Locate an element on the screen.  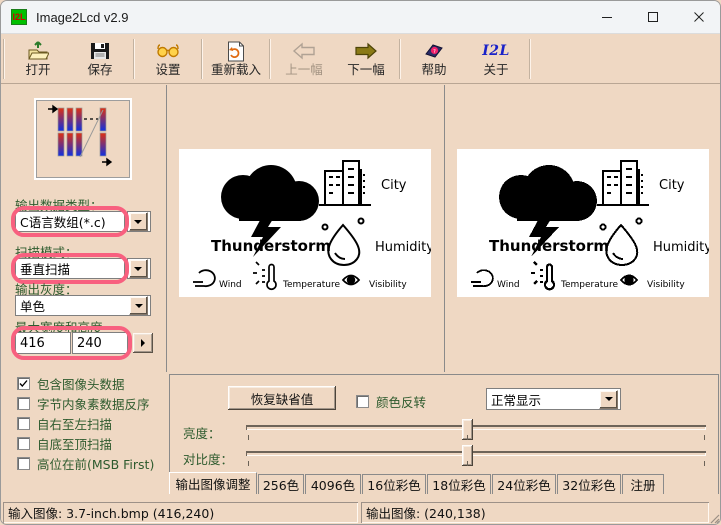
tab-register: 注册 is located at coordinates (643, 484).